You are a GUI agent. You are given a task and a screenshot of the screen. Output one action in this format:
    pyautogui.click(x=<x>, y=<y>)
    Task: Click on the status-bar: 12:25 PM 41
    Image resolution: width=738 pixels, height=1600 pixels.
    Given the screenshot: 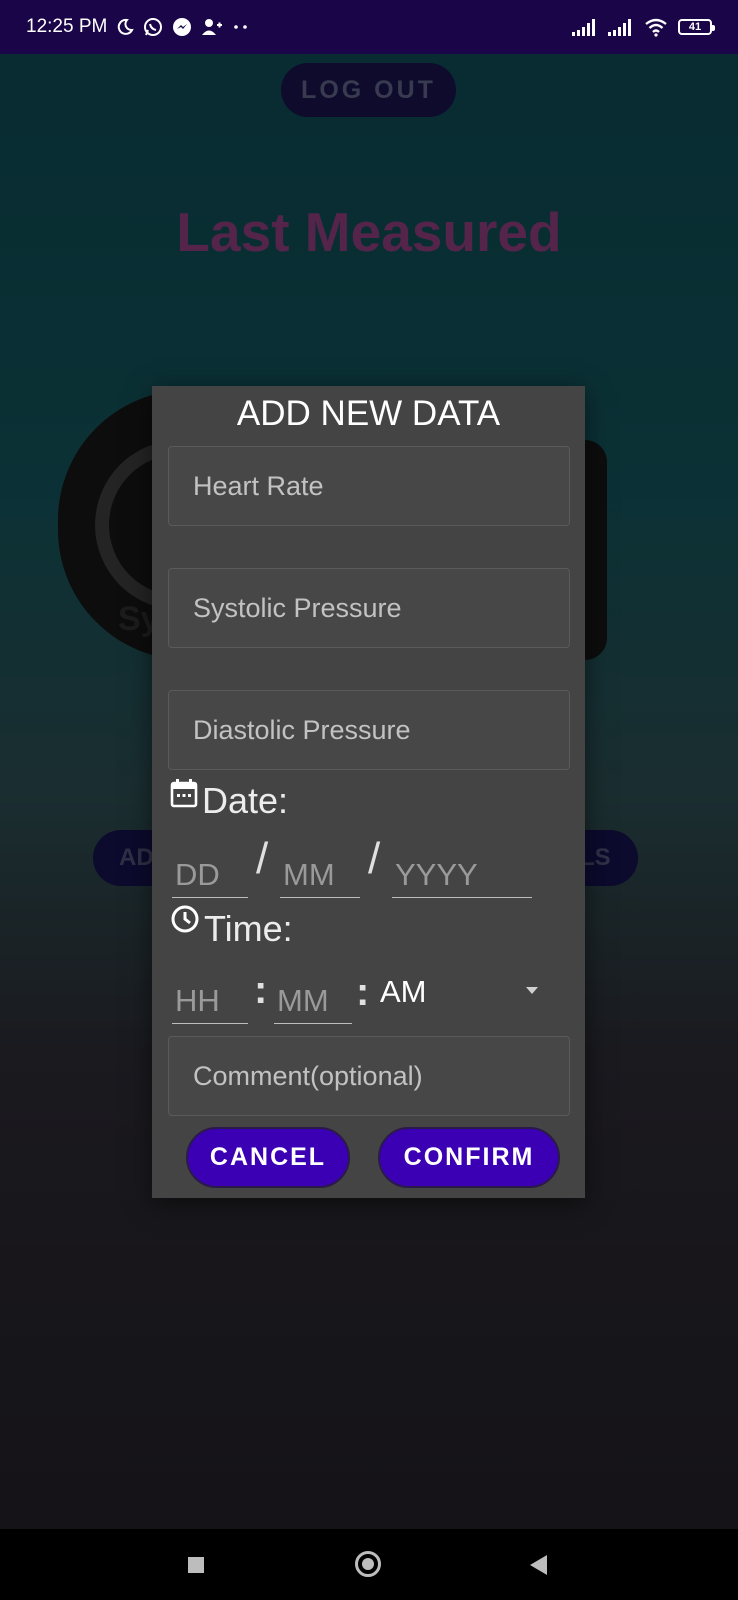 What is the action you would take?
    pyautogui.click(x=369, y=27)
    